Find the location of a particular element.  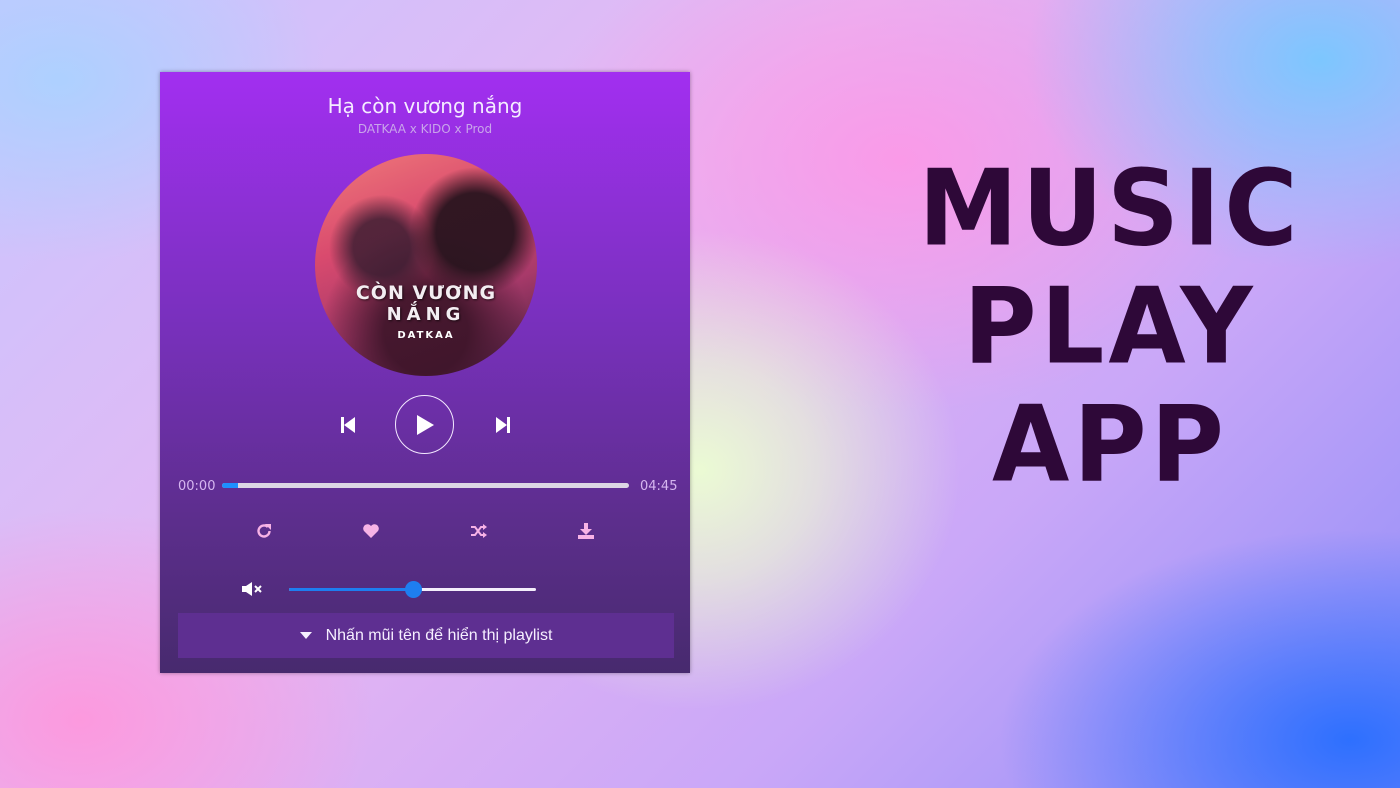

volume-slider is located at coordinates (412, 589).